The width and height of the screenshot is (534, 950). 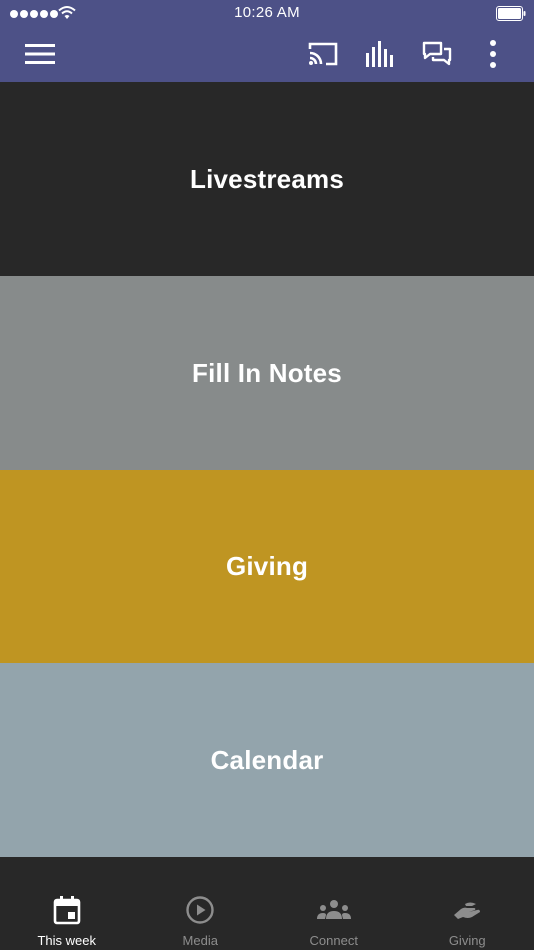 I want to click on chat-icon, so click(x=437, y=53).